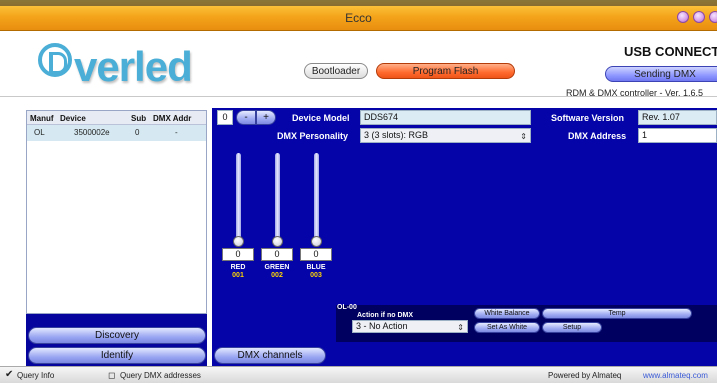 The width and height of the screenshot is (717, 383). What do you see at coordinates (277, 275) in the screenshot?
I see `green-channel-number: 002` at bounding box center [277, 275].